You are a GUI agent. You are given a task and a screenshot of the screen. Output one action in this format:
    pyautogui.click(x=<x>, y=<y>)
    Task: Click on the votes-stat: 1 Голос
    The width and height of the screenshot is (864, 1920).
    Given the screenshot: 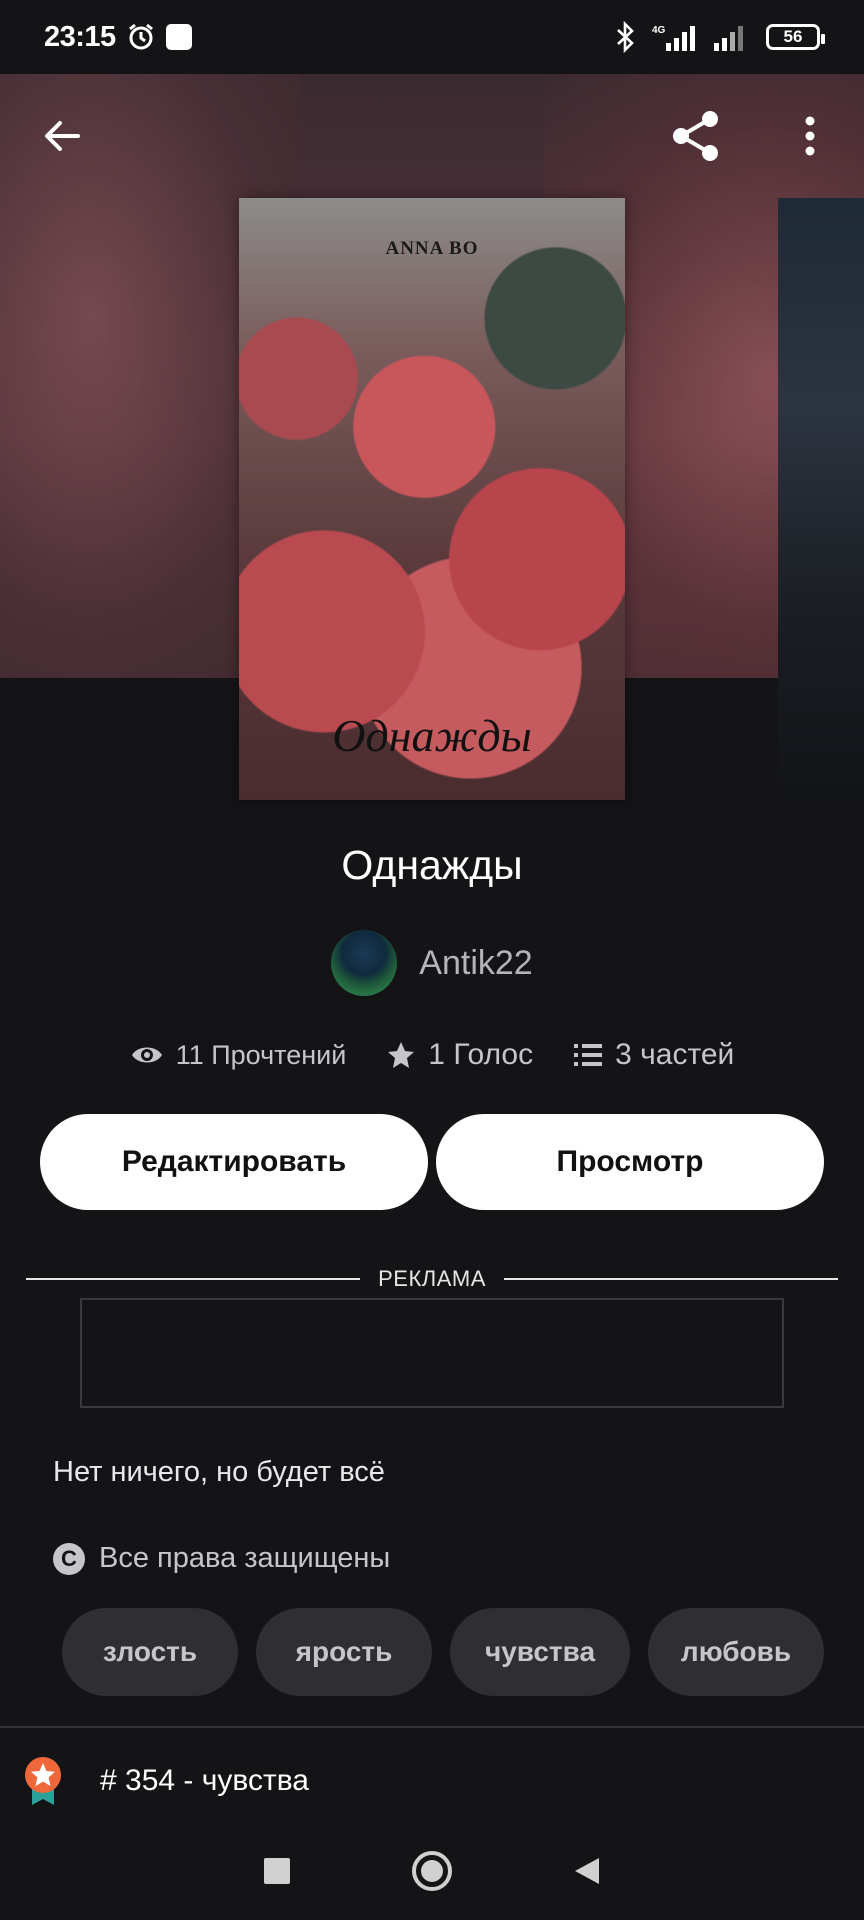 What is the action you would take?
    pyautogui.click(x=459, y=1055)
    